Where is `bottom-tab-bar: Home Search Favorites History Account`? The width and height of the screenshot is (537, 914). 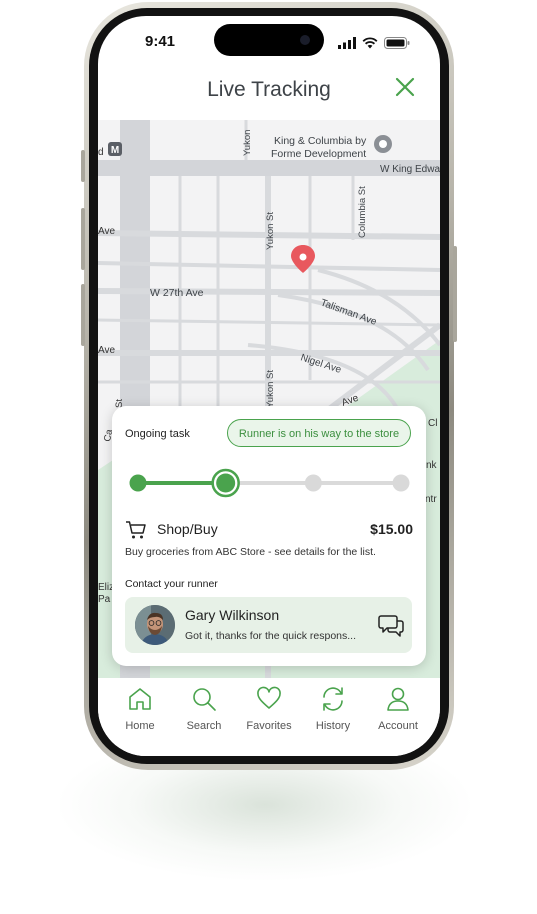
bottom-tab-bar: Home Search Favorites History Account is located at coordinates (269, 717).